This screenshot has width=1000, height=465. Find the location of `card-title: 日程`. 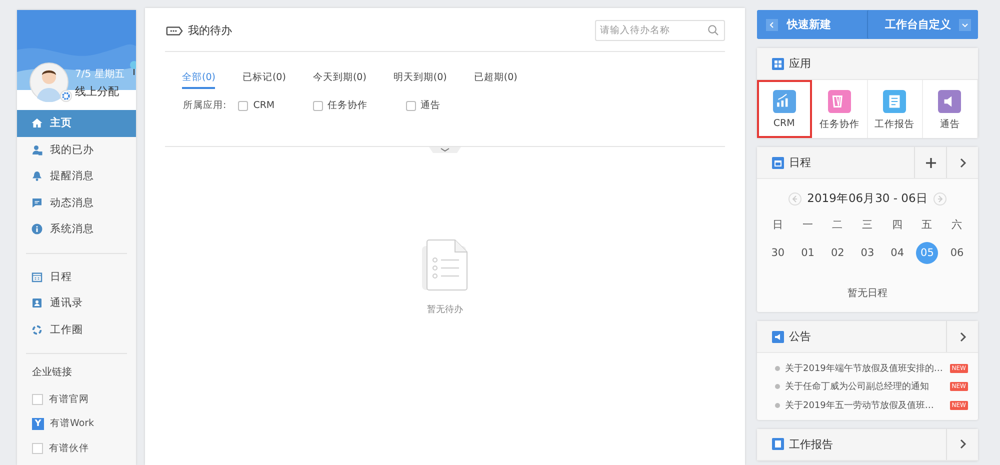

card-title: 日程 is located at coordinates (800, 162).